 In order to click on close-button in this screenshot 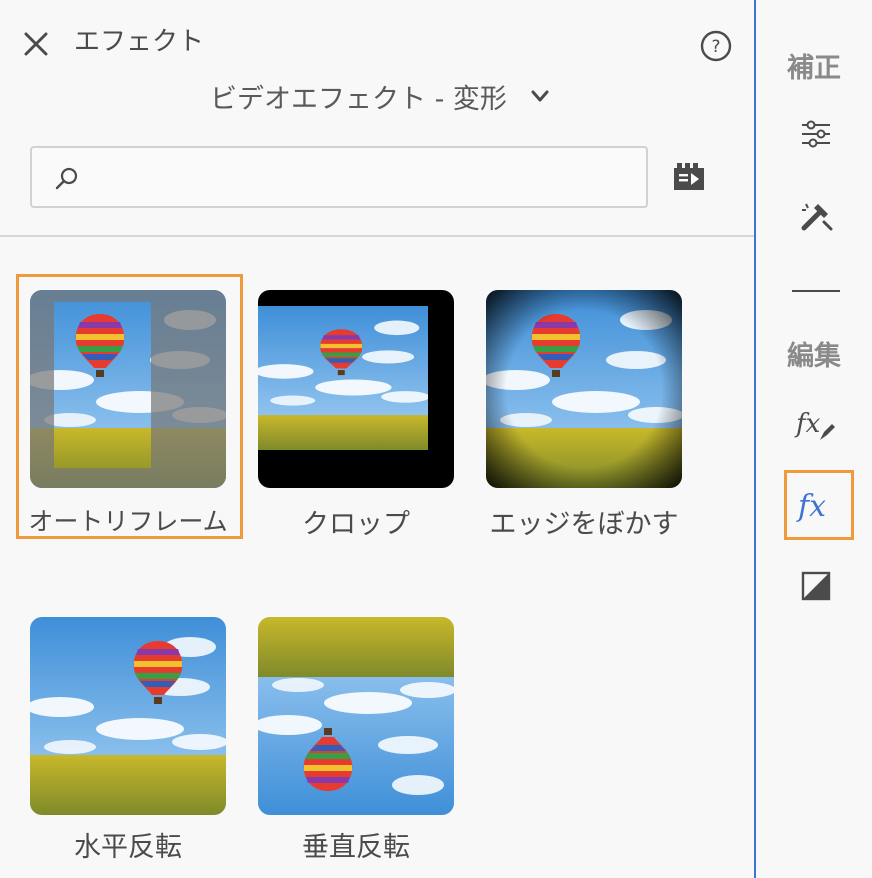, I will do `click(36, 44)`.